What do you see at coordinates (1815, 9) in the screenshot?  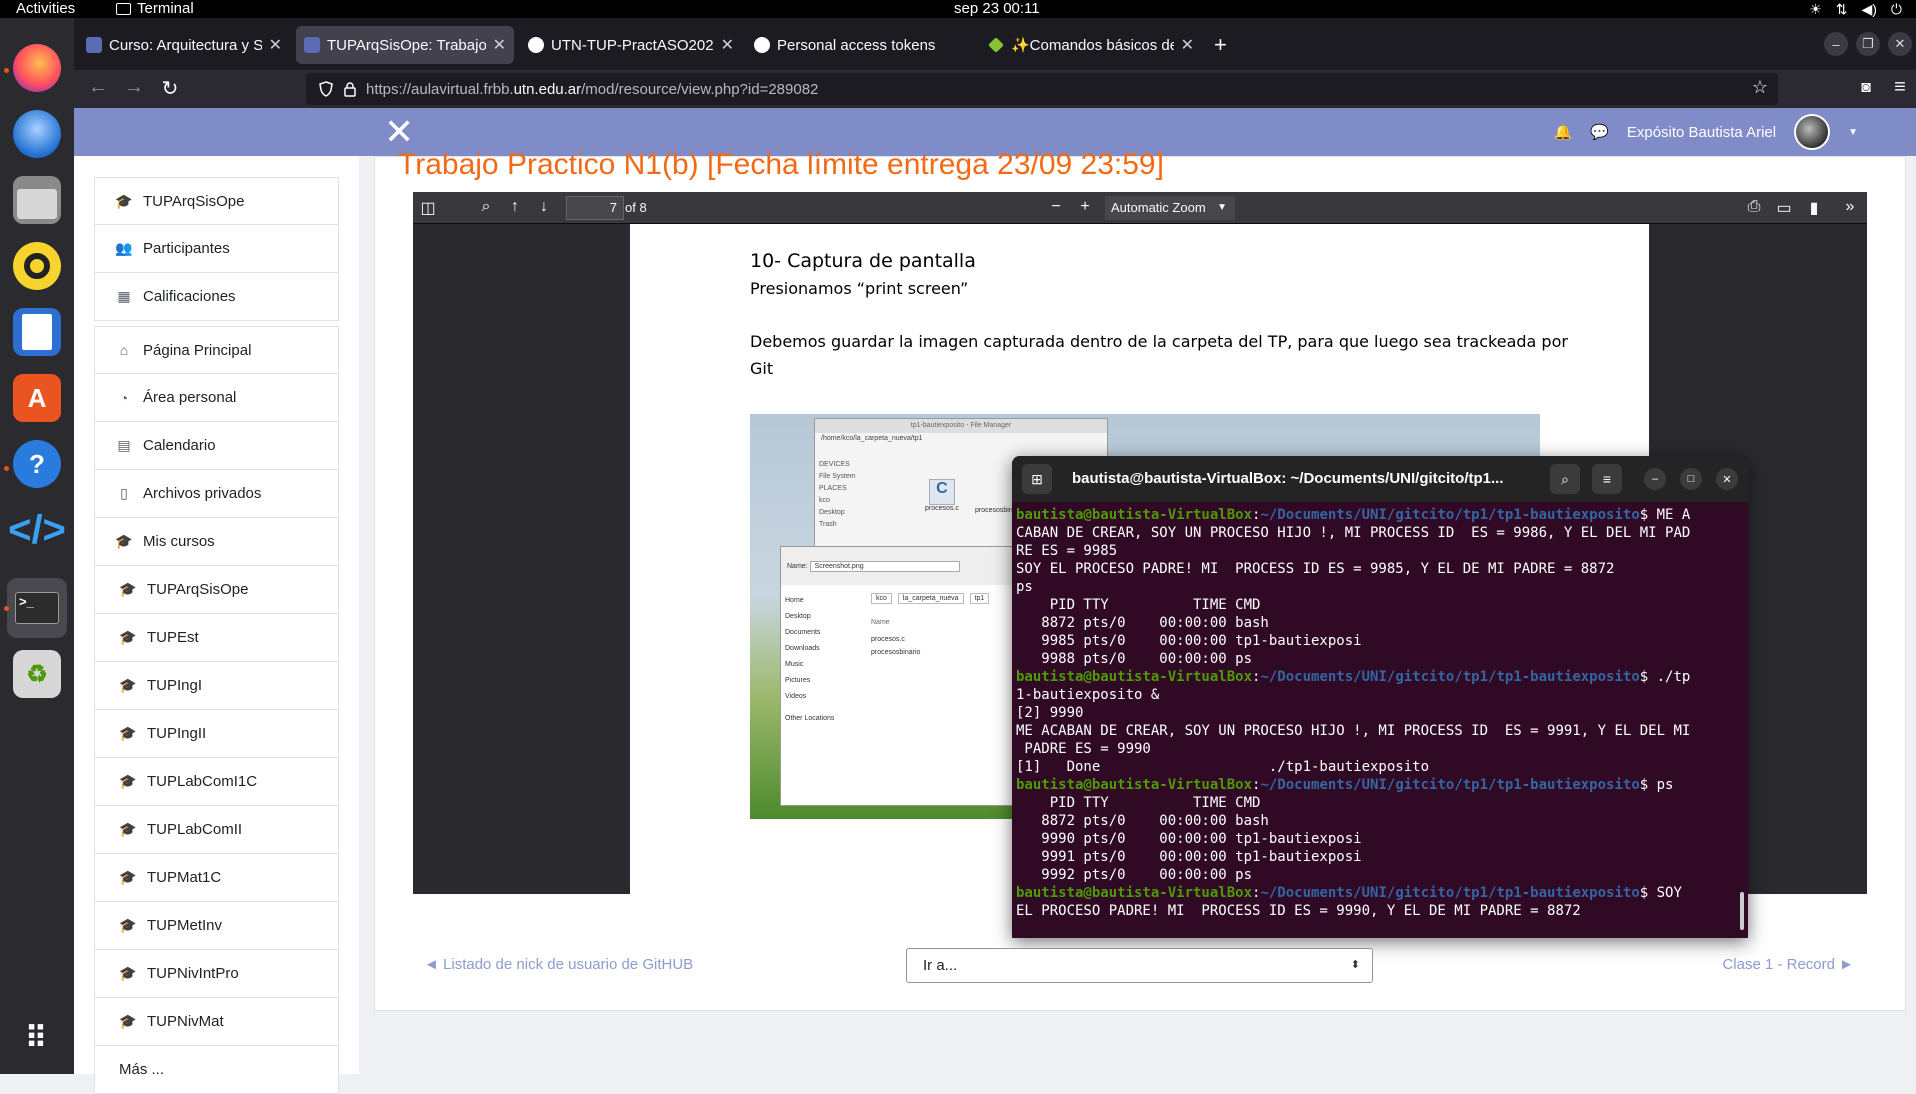 I see `night-light-icon: ☀` at bounding box center [1815, 9].